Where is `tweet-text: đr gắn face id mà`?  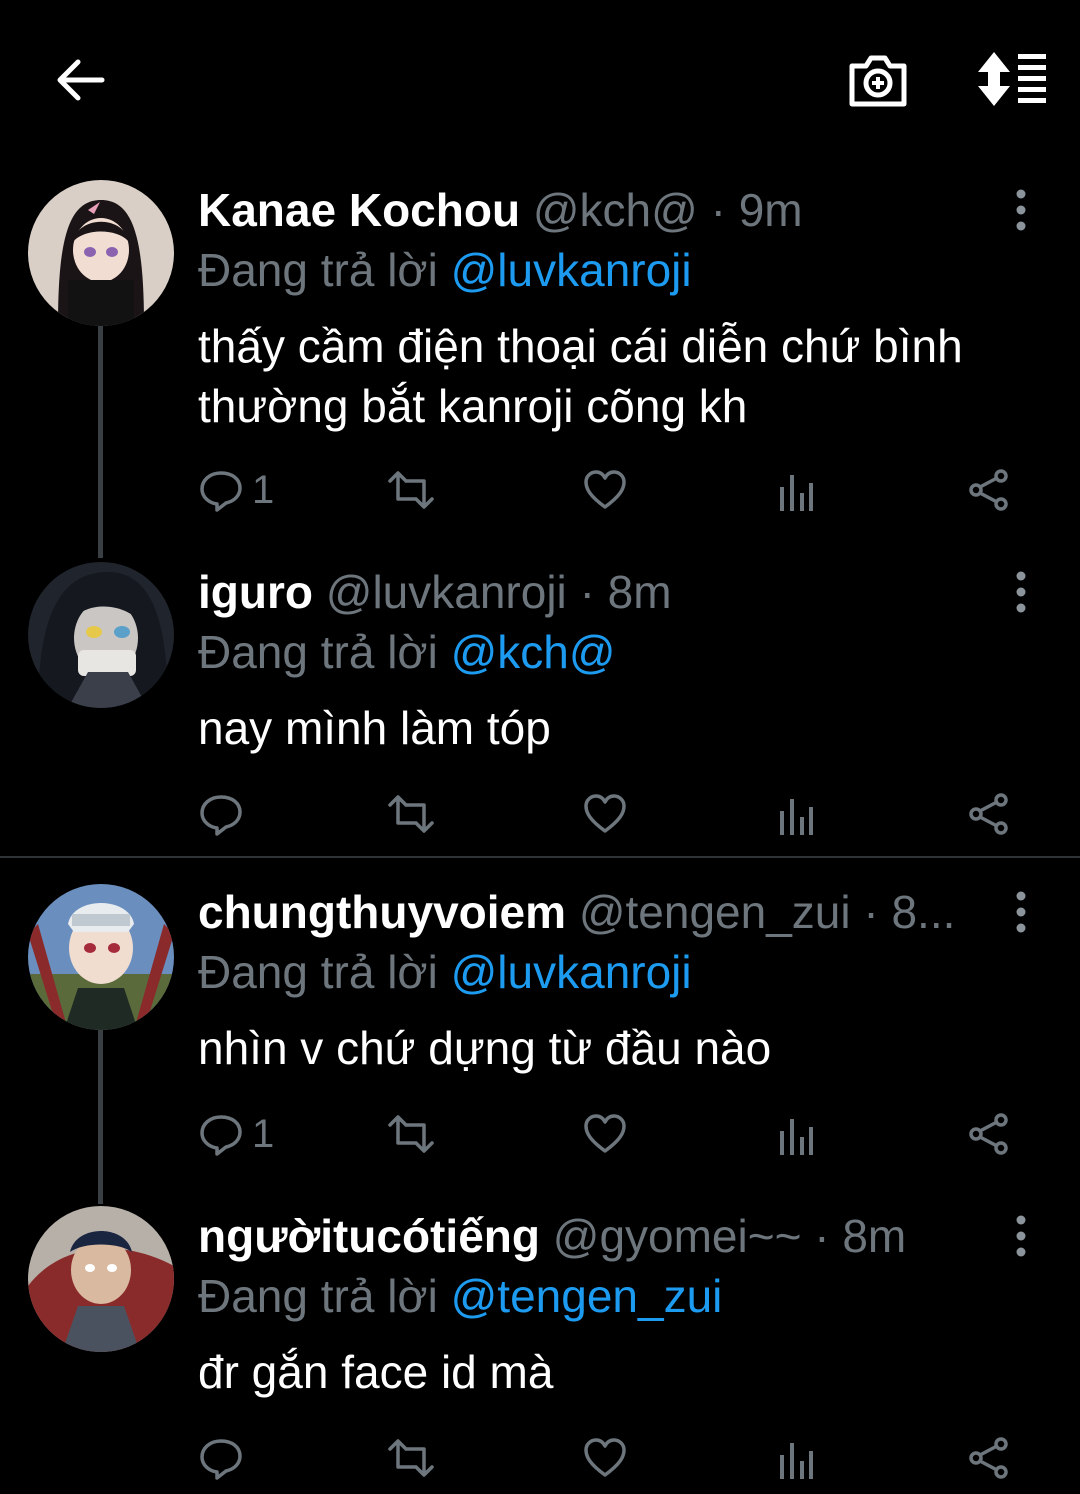 tweet-text: đr gắn face id mà is located at coordinates (376, 1372).